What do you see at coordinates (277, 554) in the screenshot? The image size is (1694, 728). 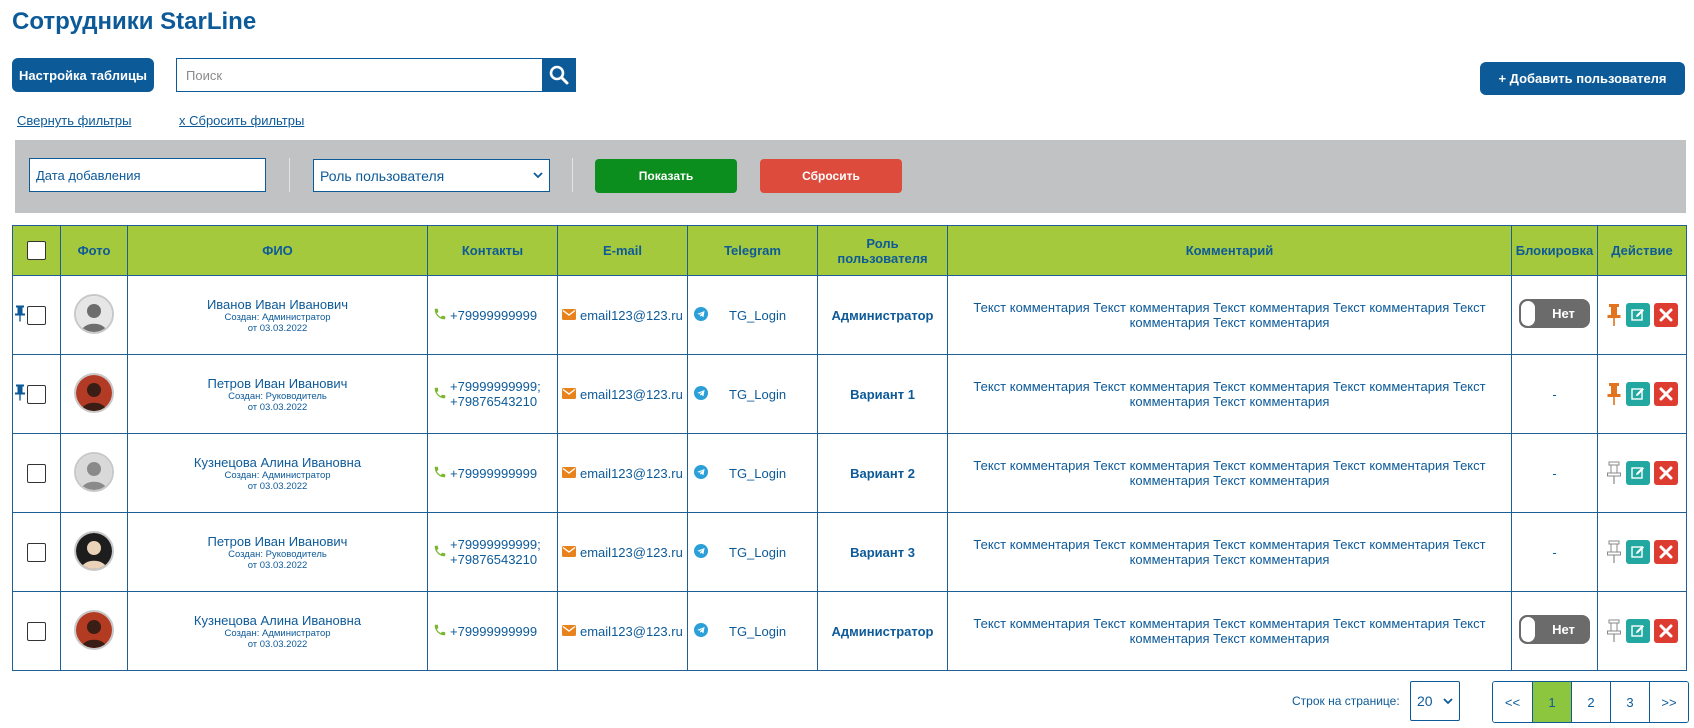 I see `created-by: Создан: Руководитель` at bounding box center [277, 554].